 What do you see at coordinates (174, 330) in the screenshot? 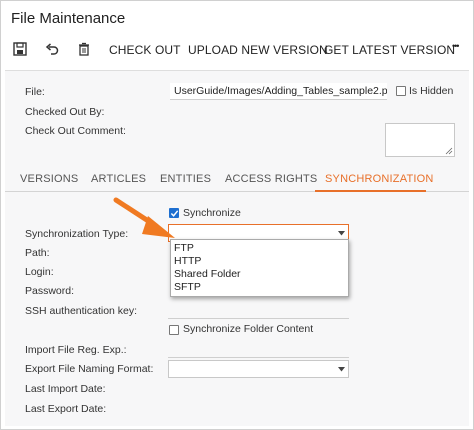
I see `sync-folder-checkbox` at bounding box center [174, 330].